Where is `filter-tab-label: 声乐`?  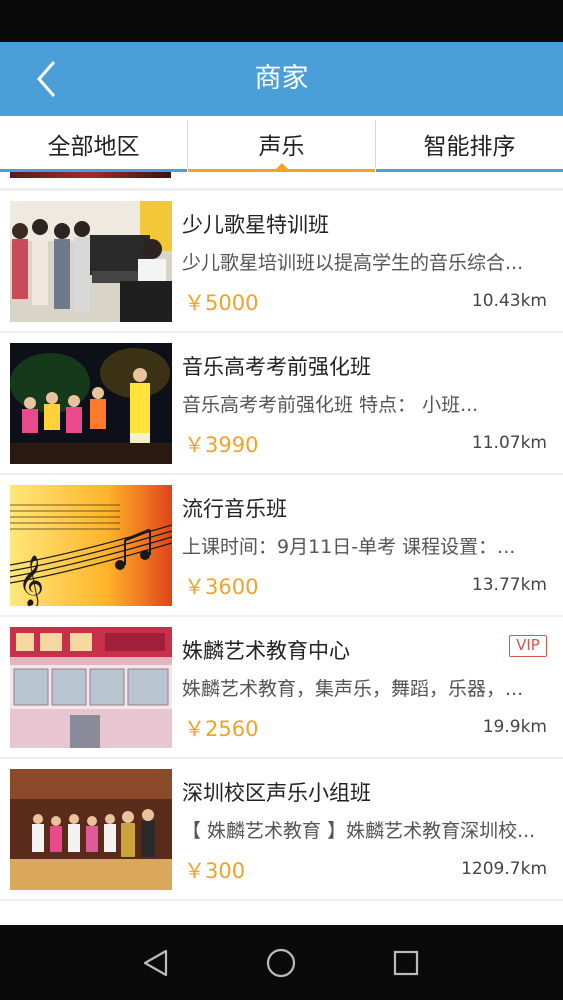
filter-tab-label: 声乐 is located at coordinates (281, 147).